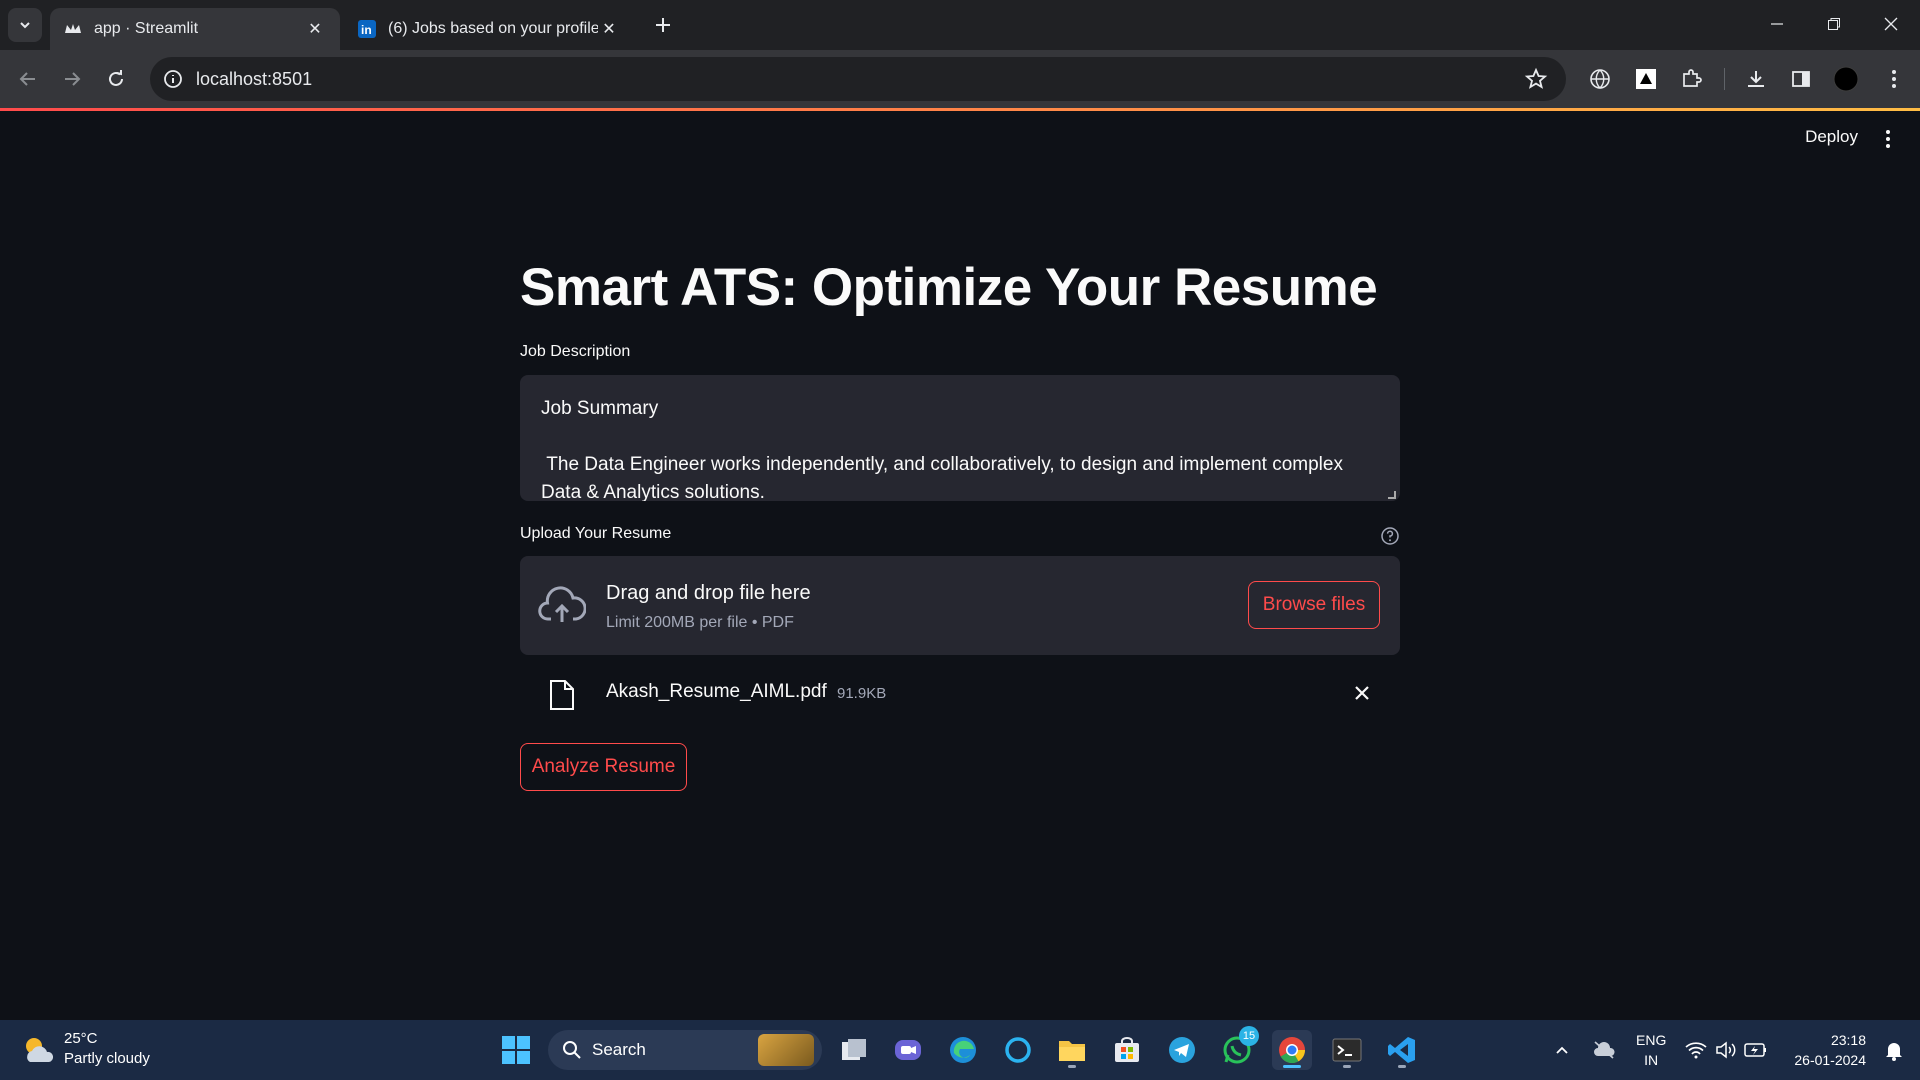  Describe the element at coordinates (1392, 495) in the screenshot. I see `resize-handle` at that location.